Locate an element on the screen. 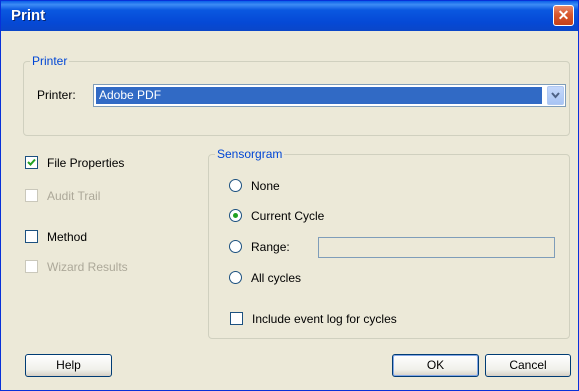 This screenshot has width=579, height=391. audit-trail-checkbox is located at coordinates (31, 195).